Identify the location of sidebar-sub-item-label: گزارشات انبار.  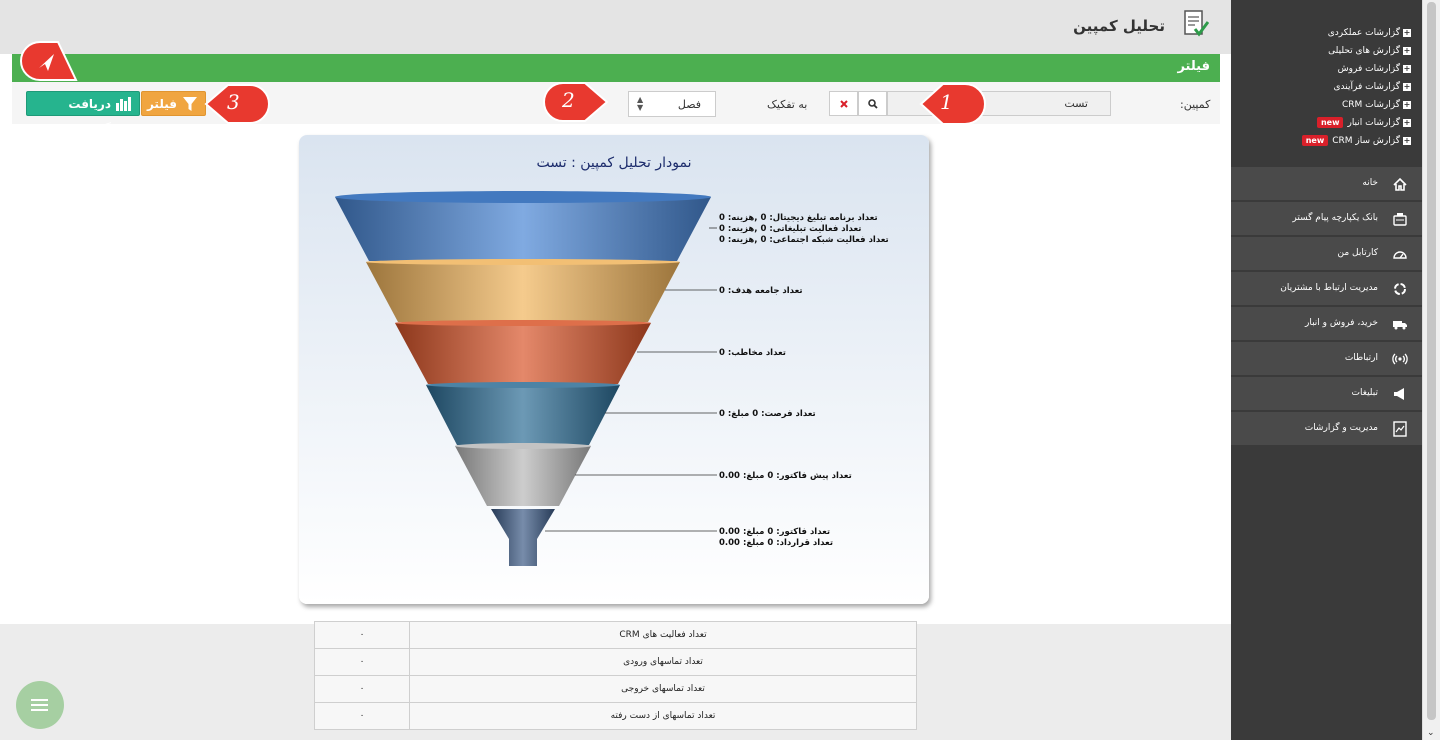
(1373, 123).